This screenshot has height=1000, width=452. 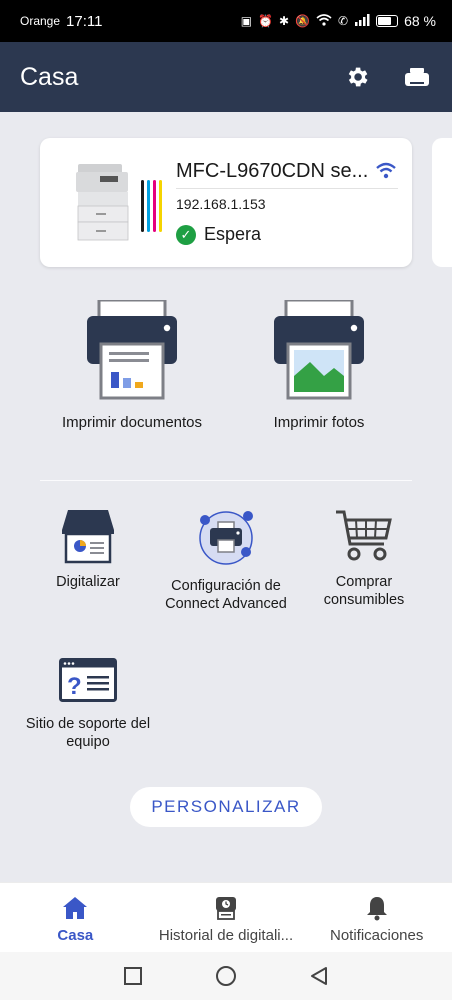 What do you see at coordinates (132, 350) in the screenshot?
I see `print-documents-icon` at bounding box center [132, 350].